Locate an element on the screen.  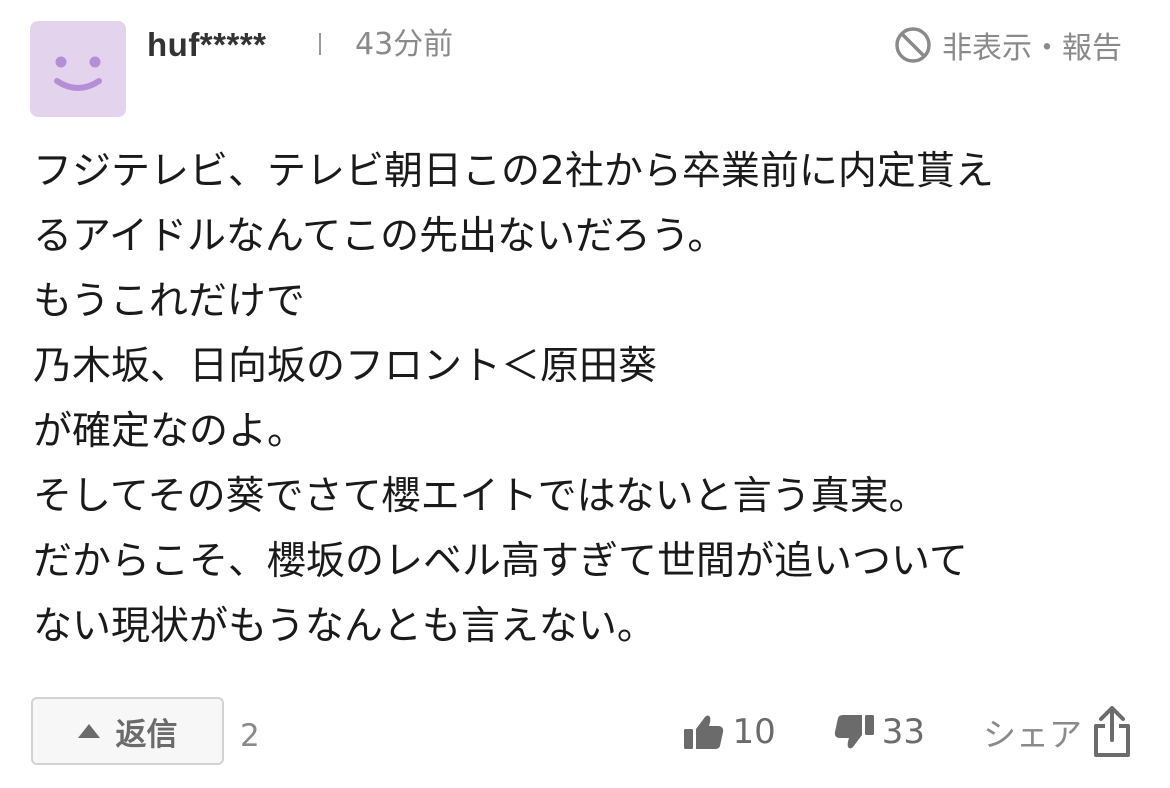
reply-button: 返信 is located at coordinates (127, 731).